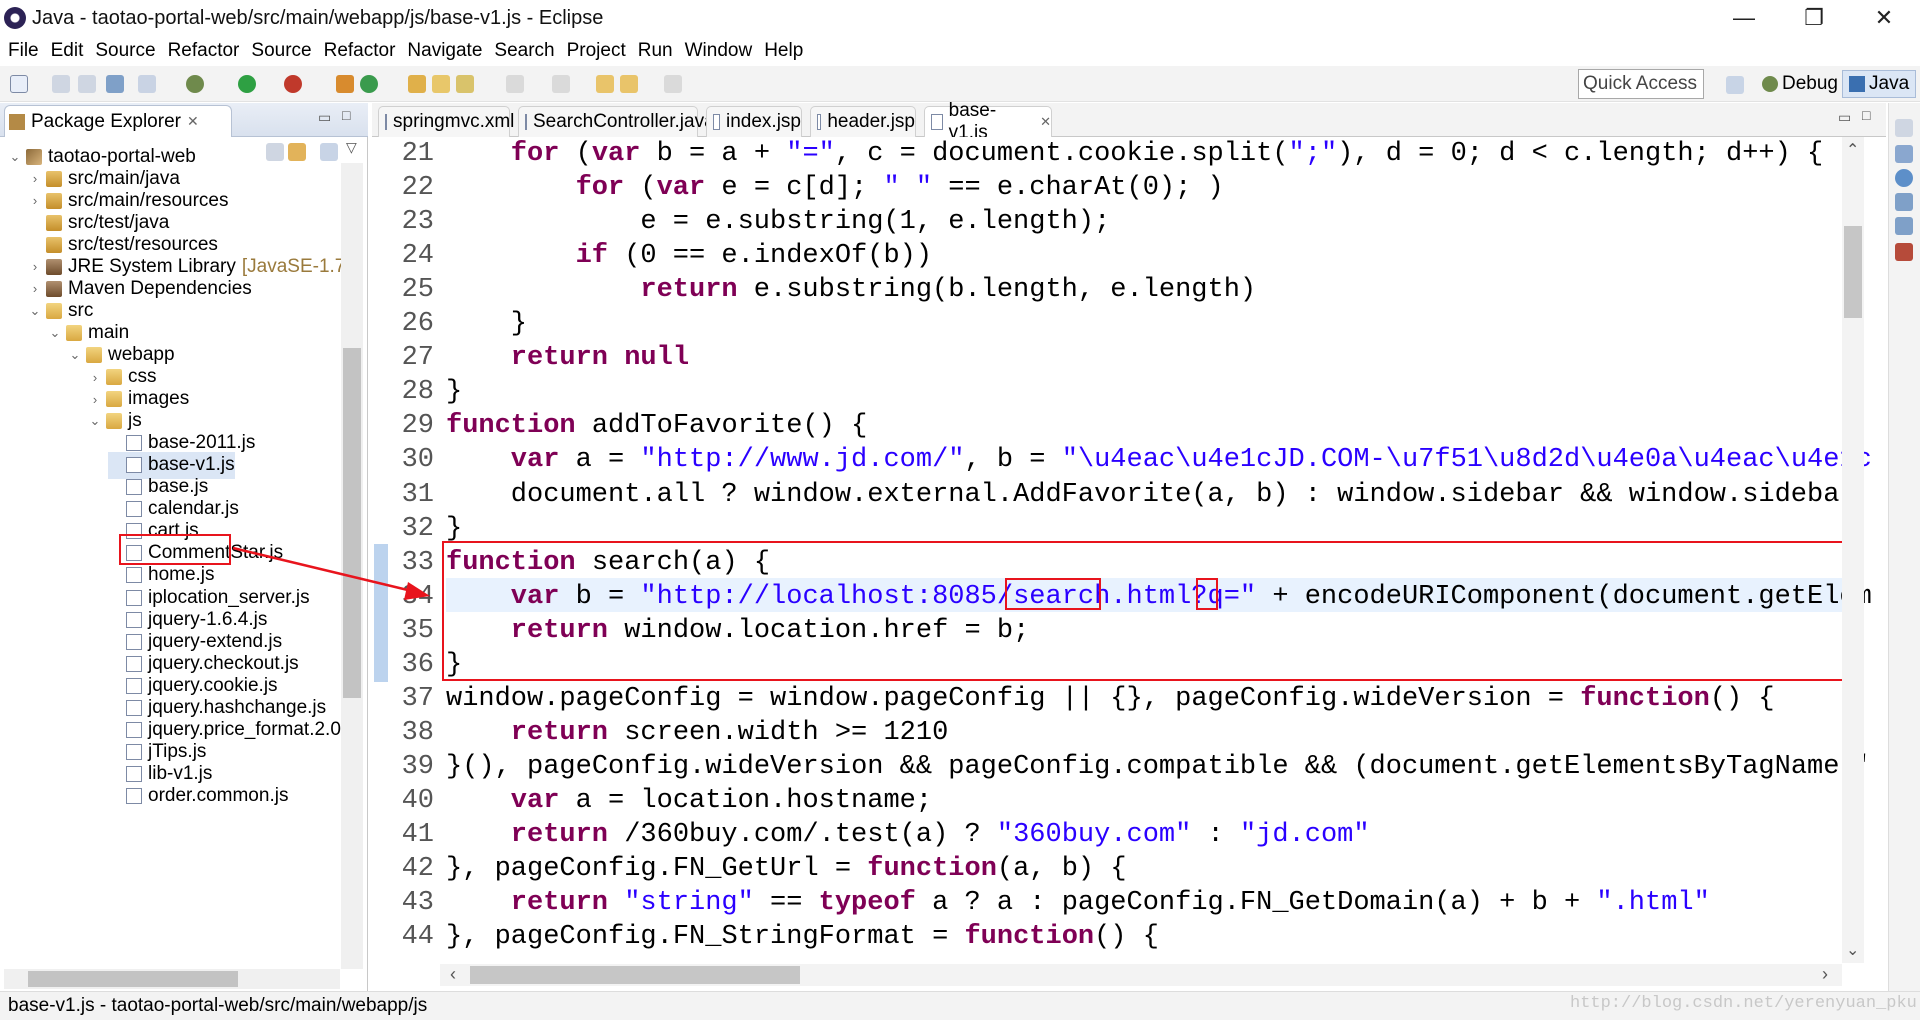  What do you see at coordinates (67, 51) in the screenshot?
I see `menu-item: Edit` at bounding box center [67, 51].